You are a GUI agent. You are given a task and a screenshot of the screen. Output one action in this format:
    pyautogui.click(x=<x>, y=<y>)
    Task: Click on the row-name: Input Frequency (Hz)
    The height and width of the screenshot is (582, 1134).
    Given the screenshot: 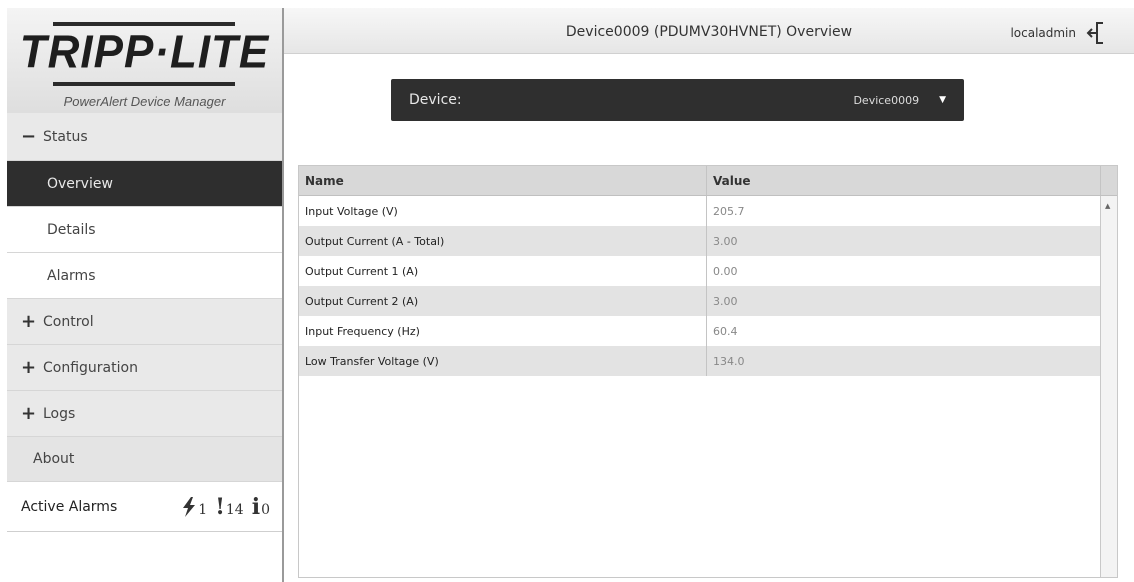 What is the action you would take?
    pyautogui.click(x=503, y=331)
    